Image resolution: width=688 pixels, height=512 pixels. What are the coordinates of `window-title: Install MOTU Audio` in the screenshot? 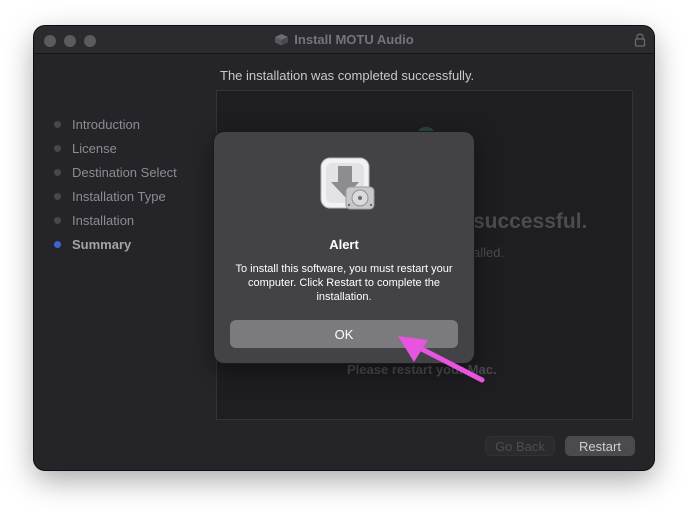 It's located at (344, 39).